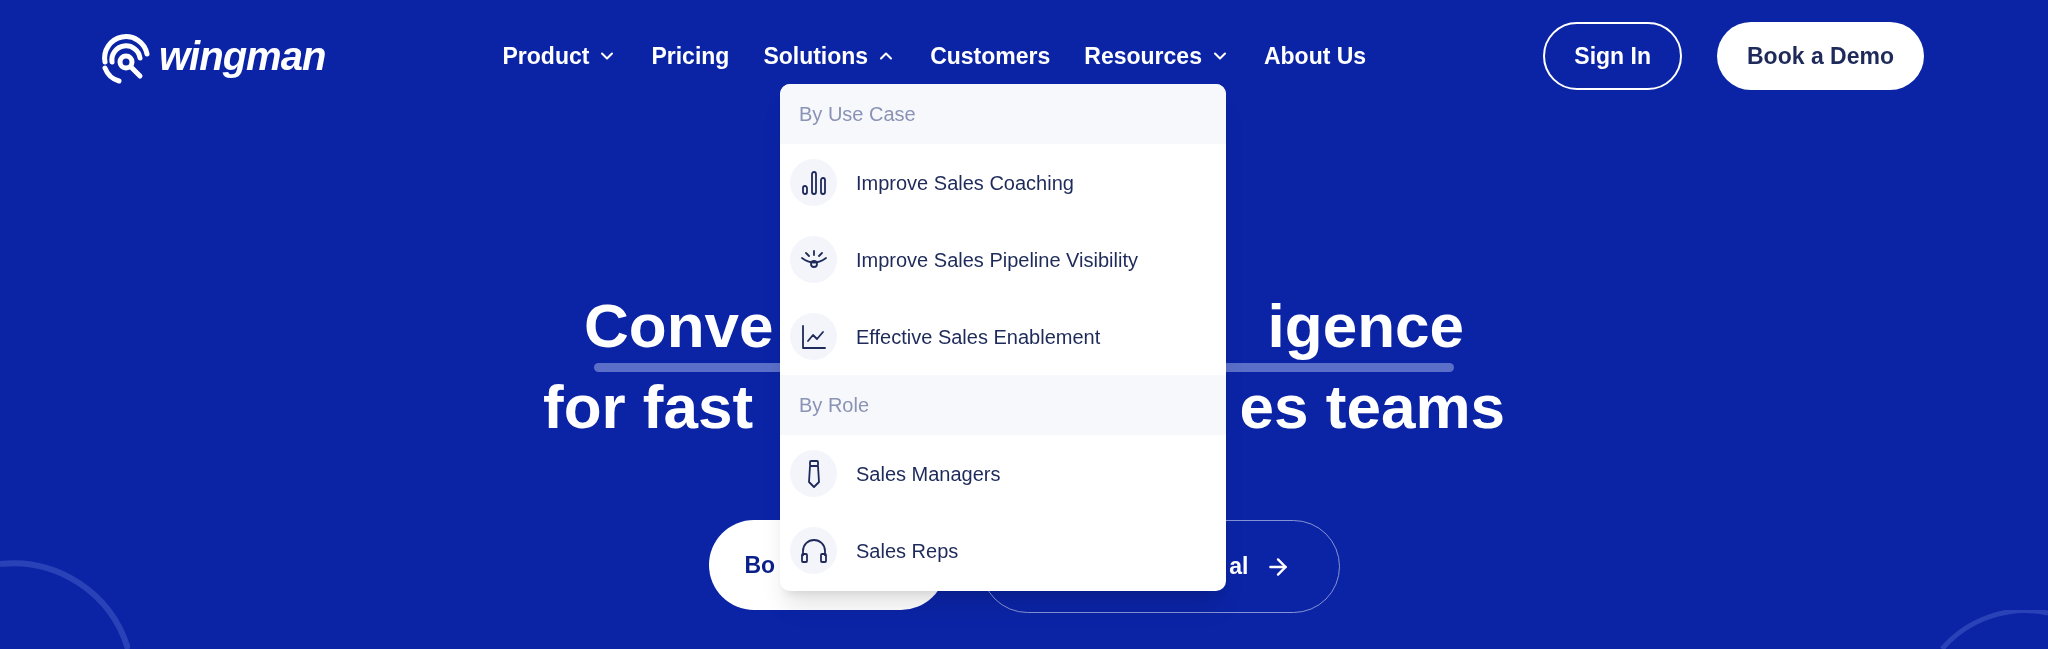 This screenshot has height=649, width=2048. I want to click on headline-fragment: Conve, so click(679, 326).